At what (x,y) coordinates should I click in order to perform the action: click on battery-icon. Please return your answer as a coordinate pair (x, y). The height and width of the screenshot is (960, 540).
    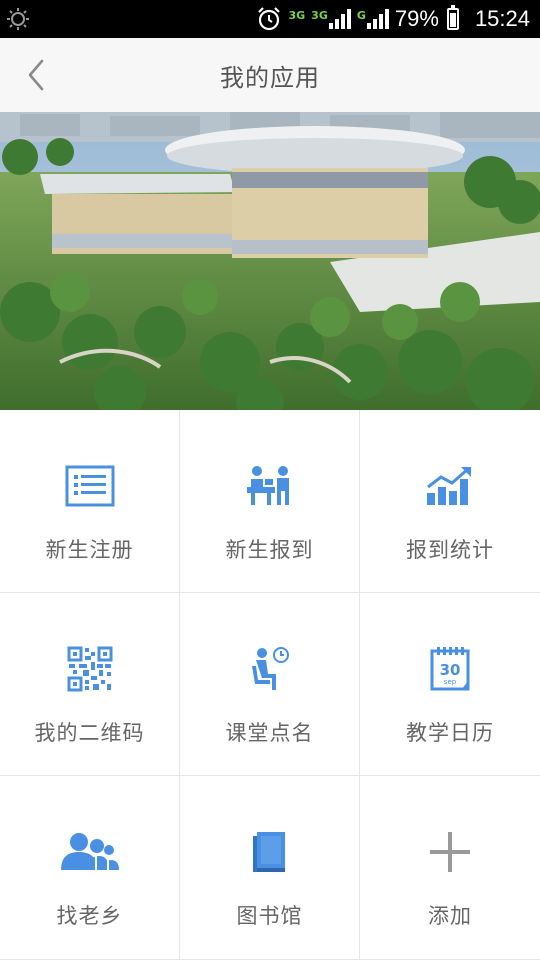
    Looking at the image, I should click on (452, 17).